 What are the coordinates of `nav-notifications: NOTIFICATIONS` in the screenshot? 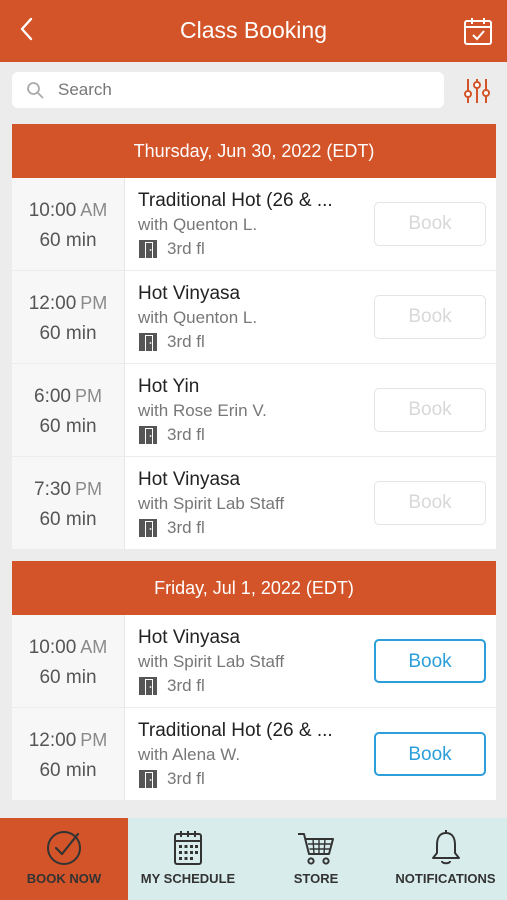 It's located at (445, 859).